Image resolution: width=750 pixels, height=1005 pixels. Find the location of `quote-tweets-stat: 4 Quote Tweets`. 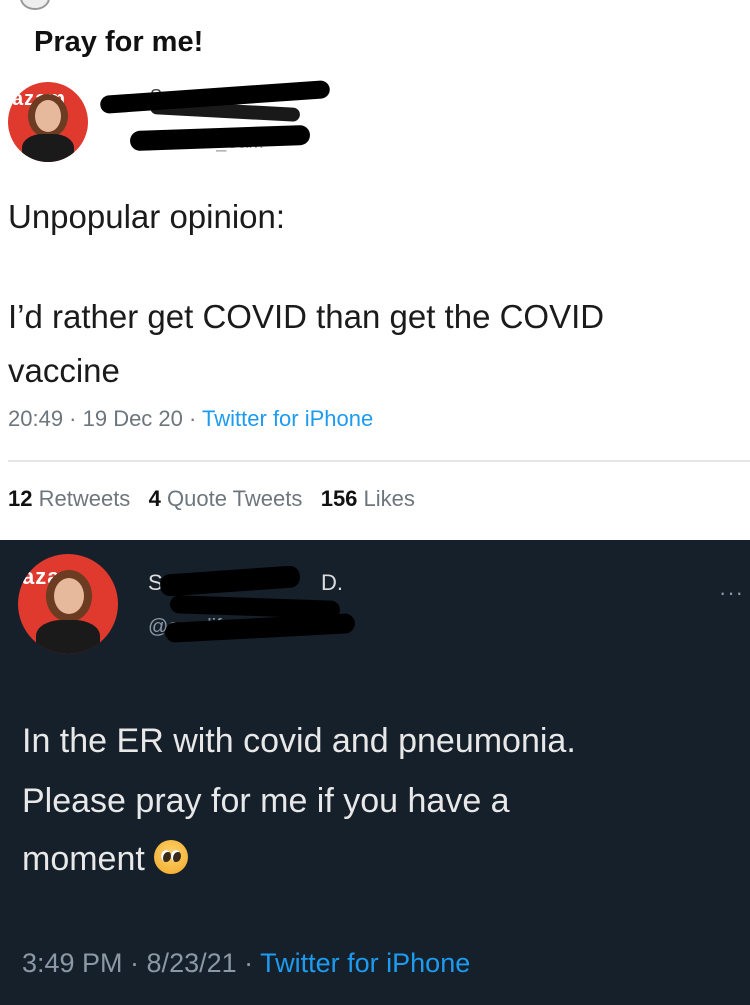

quote-tweets-stat: 4 Quote Tweets is located at coordinates (226, 498).